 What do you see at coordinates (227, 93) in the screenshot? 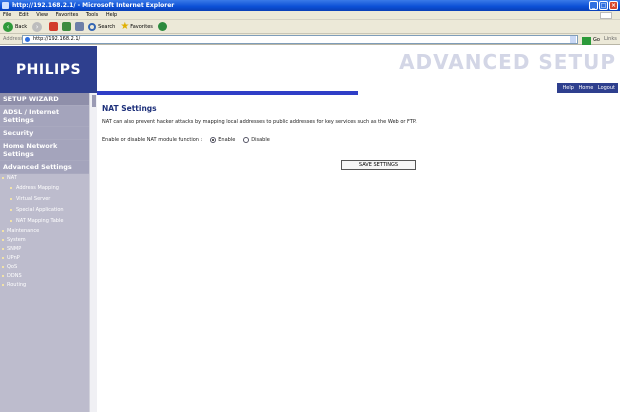
I see `header-accent-bar` at bounding box center [227, 93].